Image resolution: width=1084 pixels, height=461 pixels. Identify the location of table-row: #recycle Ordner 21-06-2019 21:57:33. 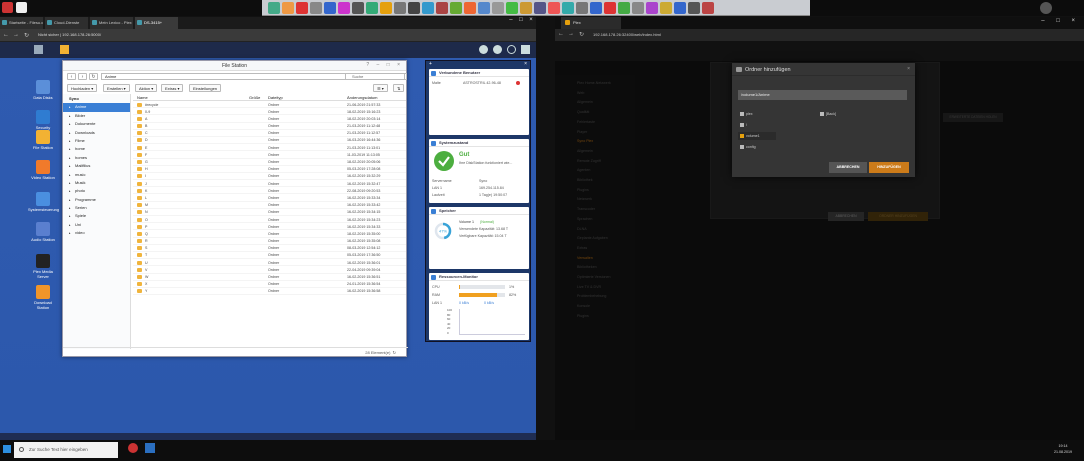
(269, 105).